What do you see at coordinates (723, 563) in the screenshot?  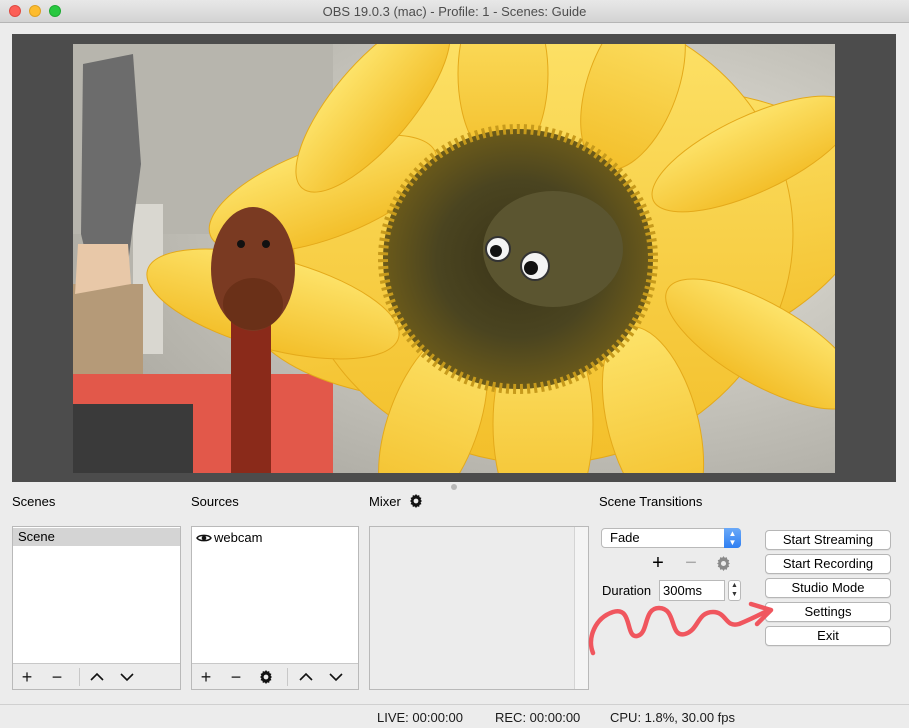 I see `transition-properties-gear-icon` at bounding box center [723, 563].